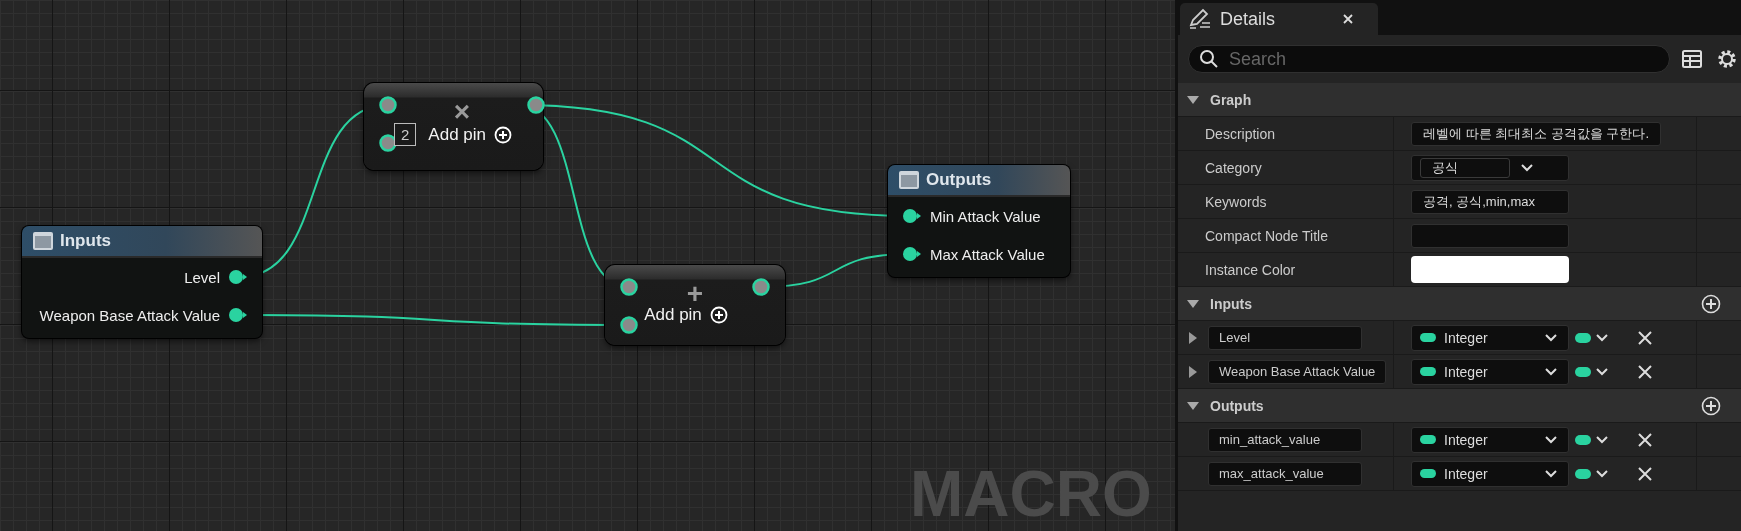  I want to click on close-icon, so click(1348, 19).